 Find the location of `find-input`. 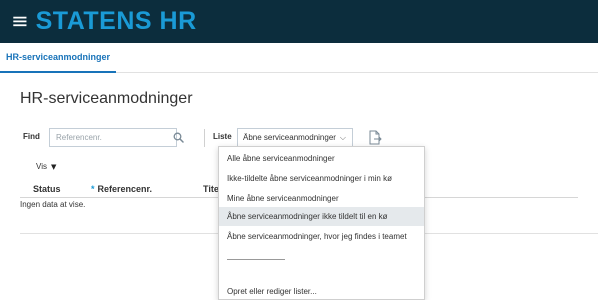

find-input is located at coordinates (113, 137).